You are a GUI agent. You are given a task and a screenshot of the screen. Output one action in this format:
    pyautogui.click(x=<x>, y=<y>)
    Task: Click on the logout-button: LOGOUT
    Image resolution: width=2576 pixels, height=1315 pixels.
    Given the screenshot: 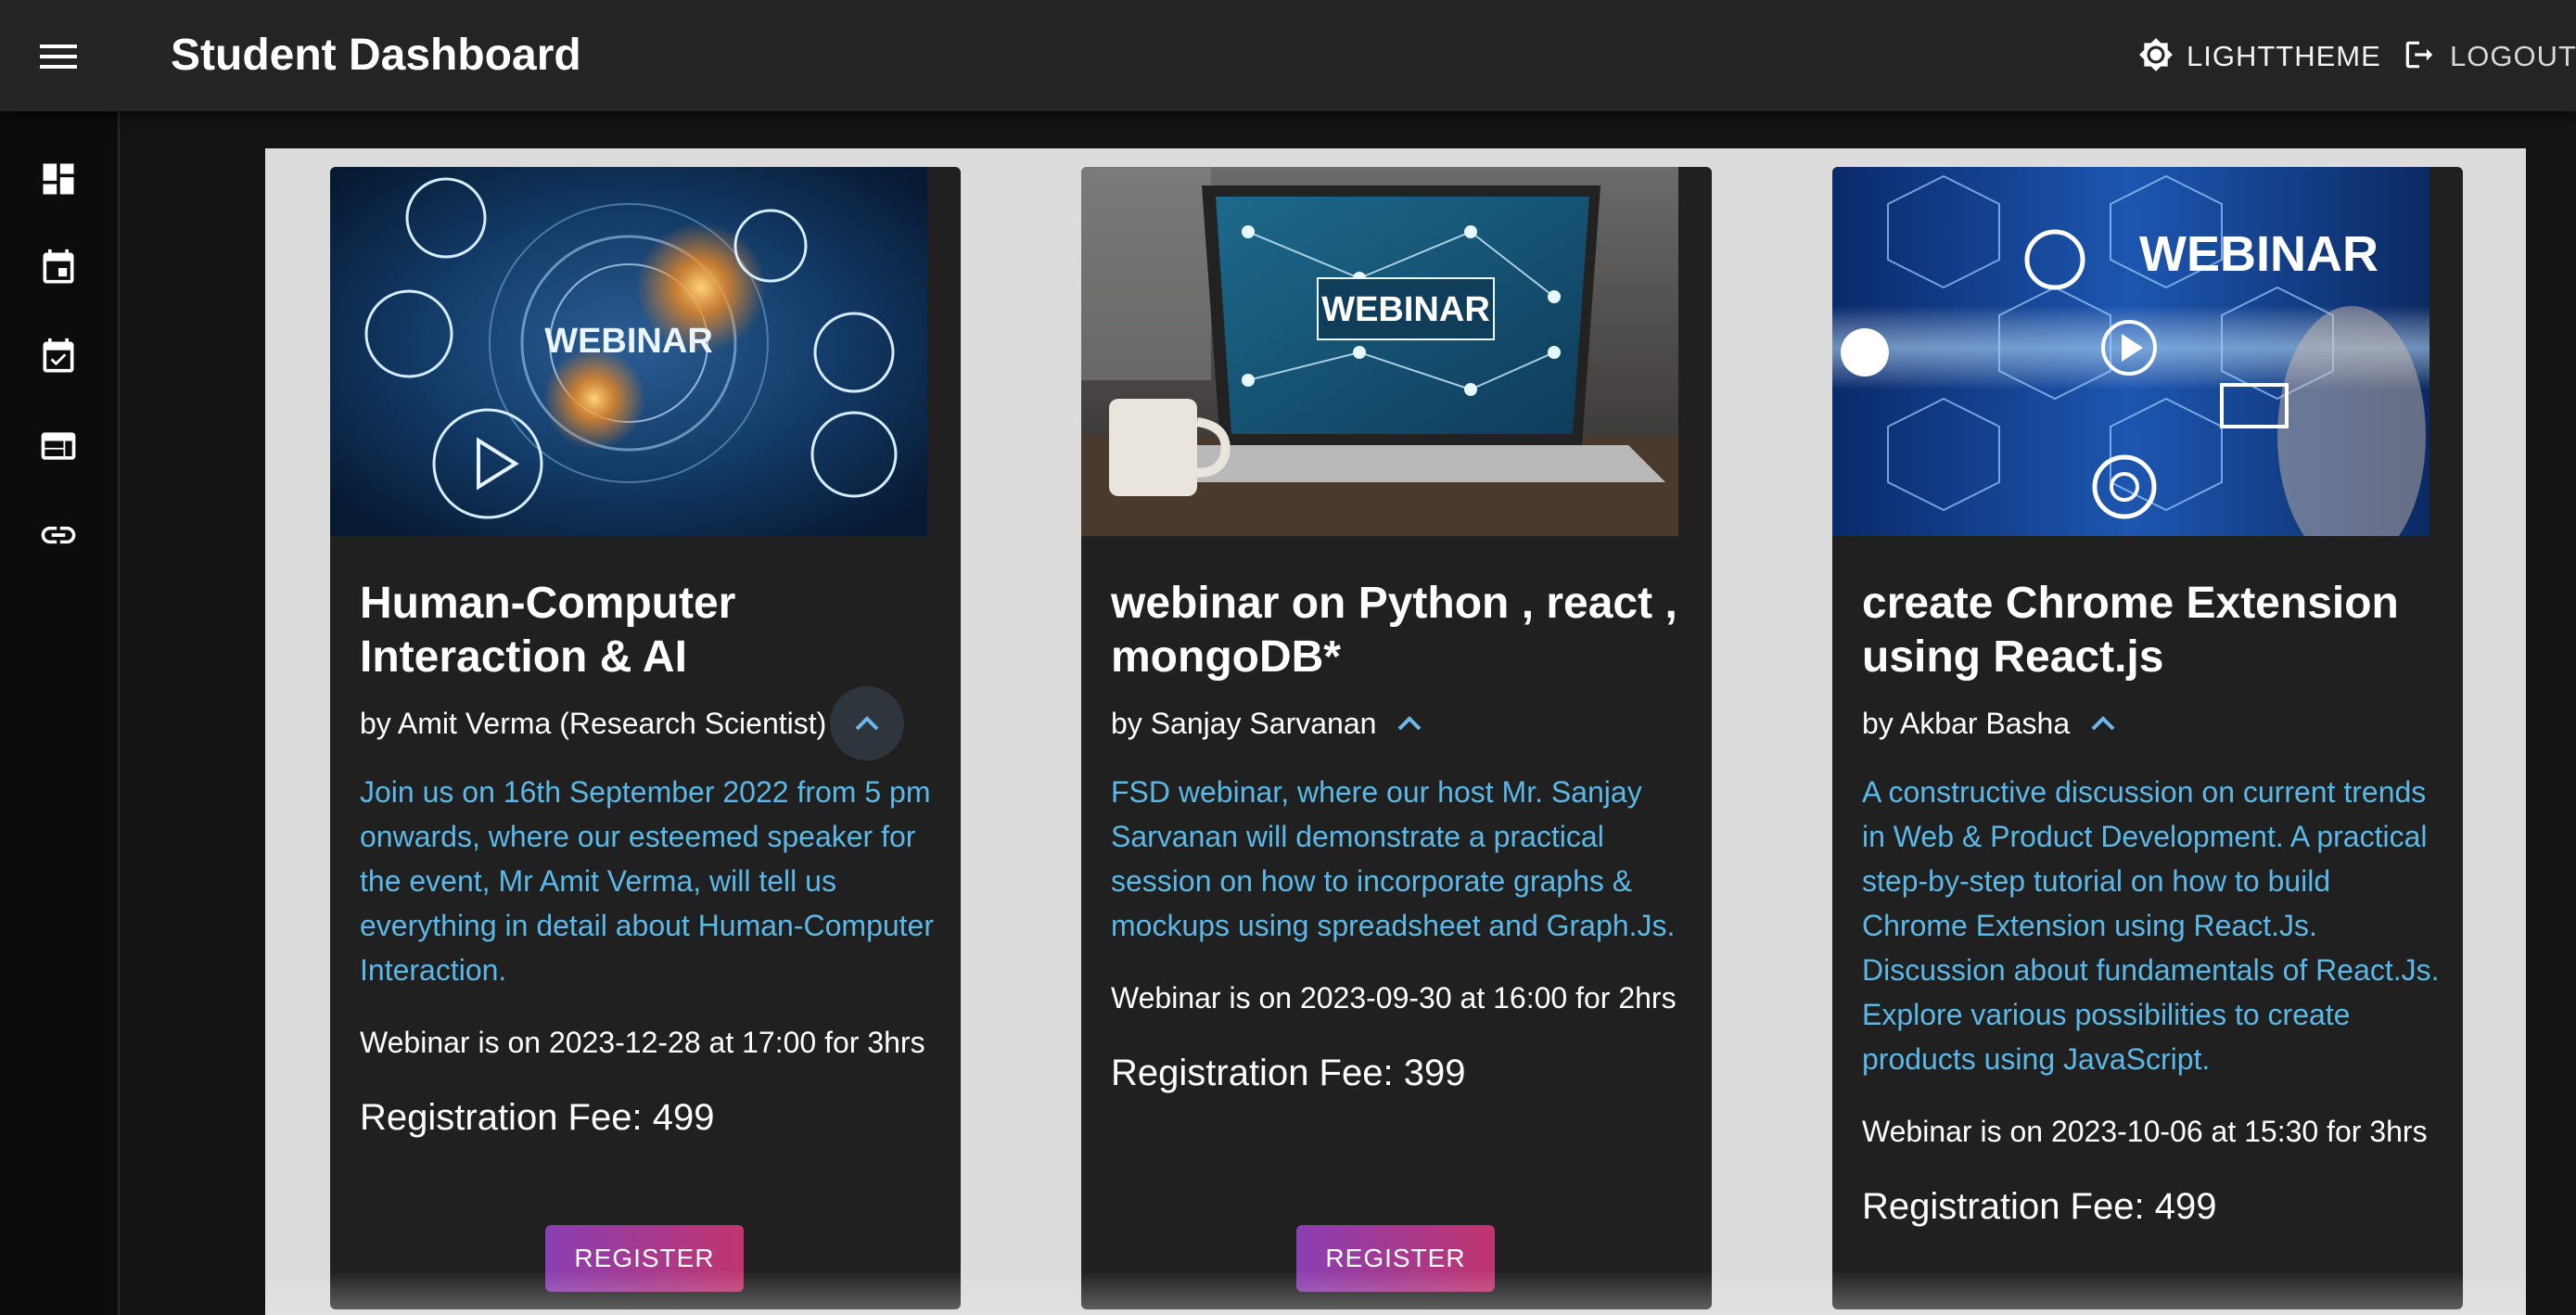 What is the action you would take?
    pyautogui.click(x=2489, y=56)
    